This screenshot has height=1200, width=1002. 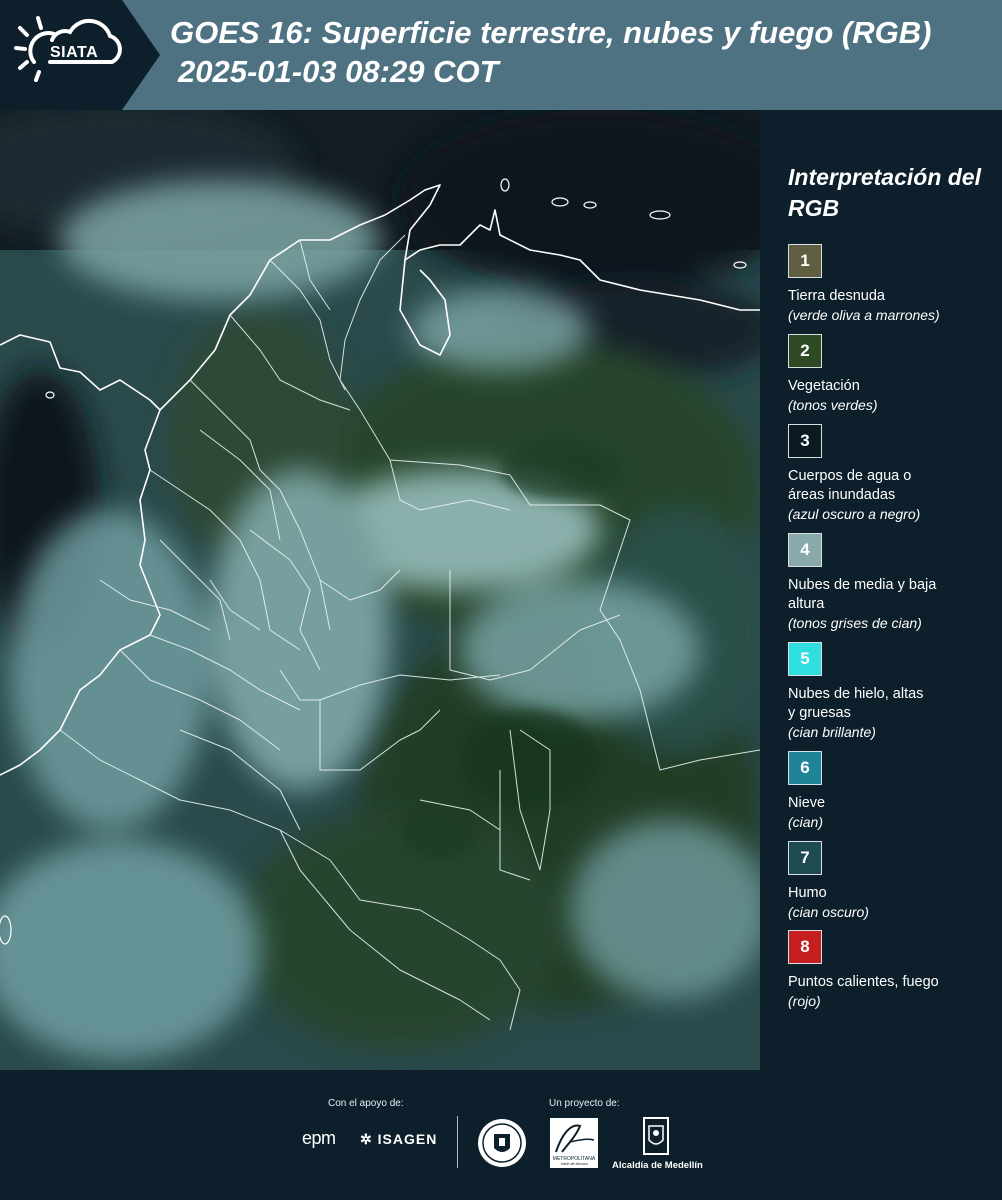 What do you see at coordinates (864, 315) in the screenshot?
I see `legend-sublabel: (verde oliva a marrones)` at bounding box center [864, 315].